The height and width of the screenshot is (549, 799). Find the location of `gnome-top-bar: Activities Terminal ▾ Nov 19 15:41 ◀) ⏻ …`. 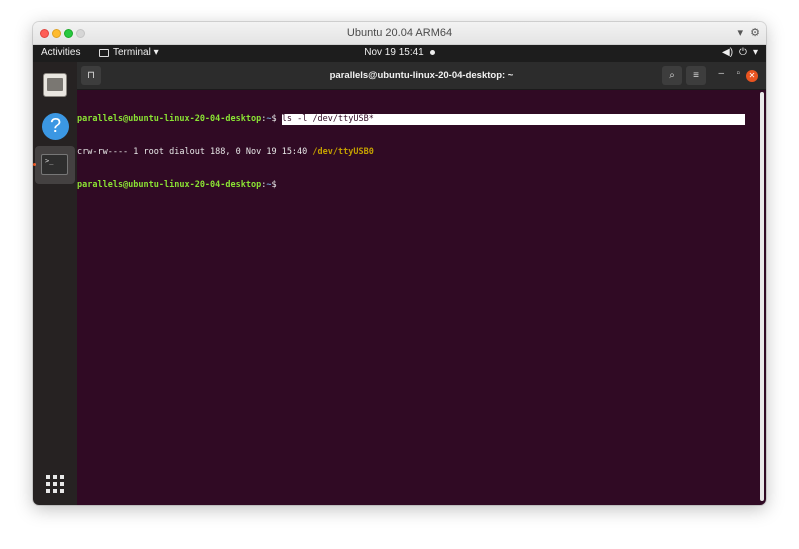

gnome-top-bar: Activities Terminal ▾ Nov 19 15:41 ◀) ⏻ … is located at coordinates (399, 53).